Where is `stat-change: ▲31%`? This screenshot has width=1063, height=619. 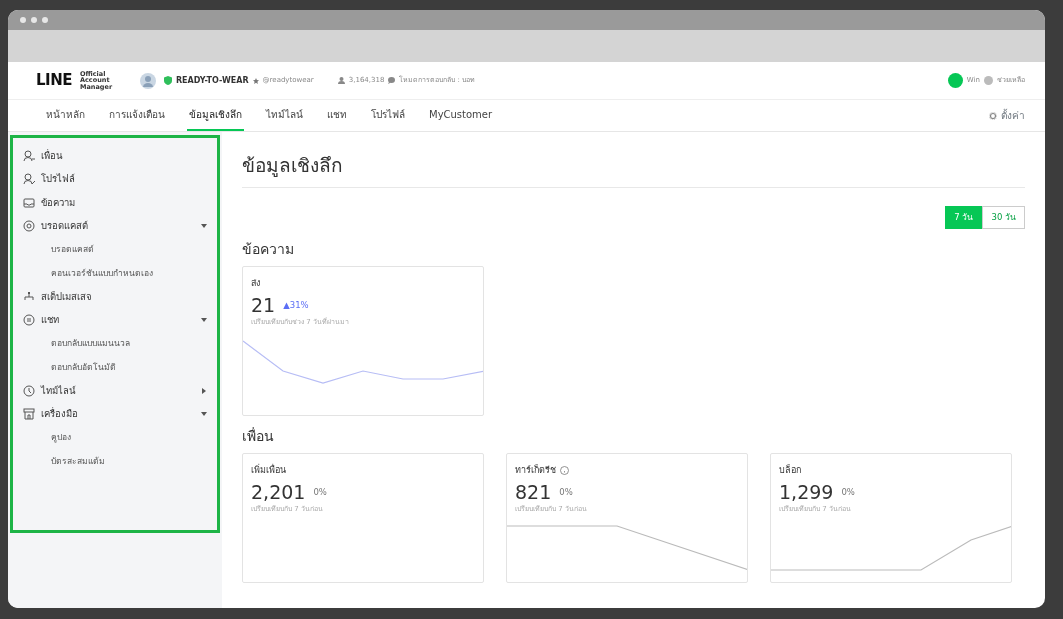
stat-change: ▲31% is located at coordinates (296, 305).